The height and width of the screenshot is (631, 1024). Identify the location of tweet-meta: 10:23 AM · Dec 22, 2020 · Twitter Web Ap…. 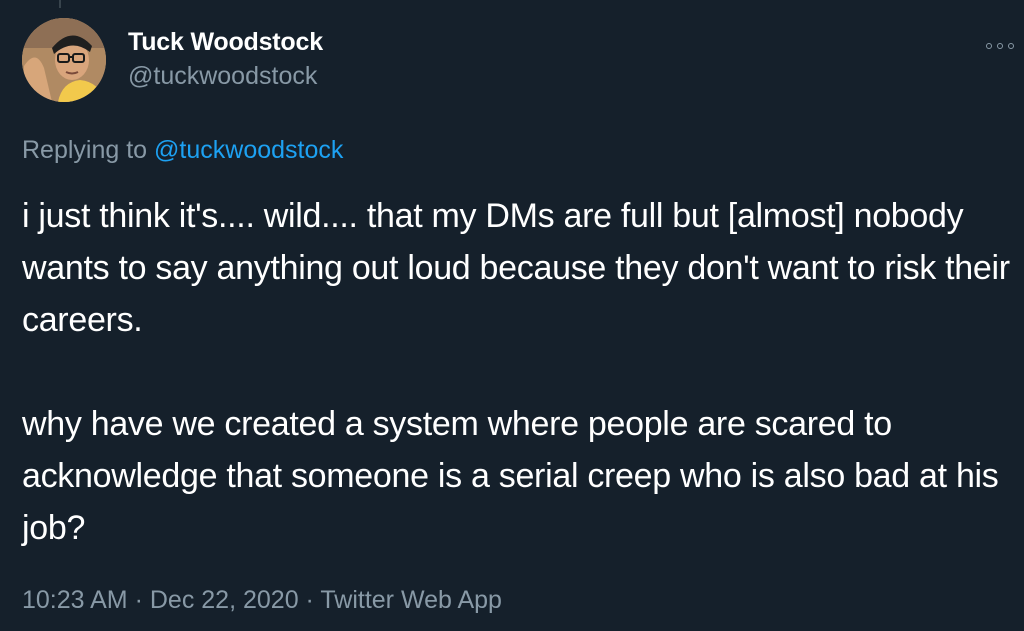
(262, 600).